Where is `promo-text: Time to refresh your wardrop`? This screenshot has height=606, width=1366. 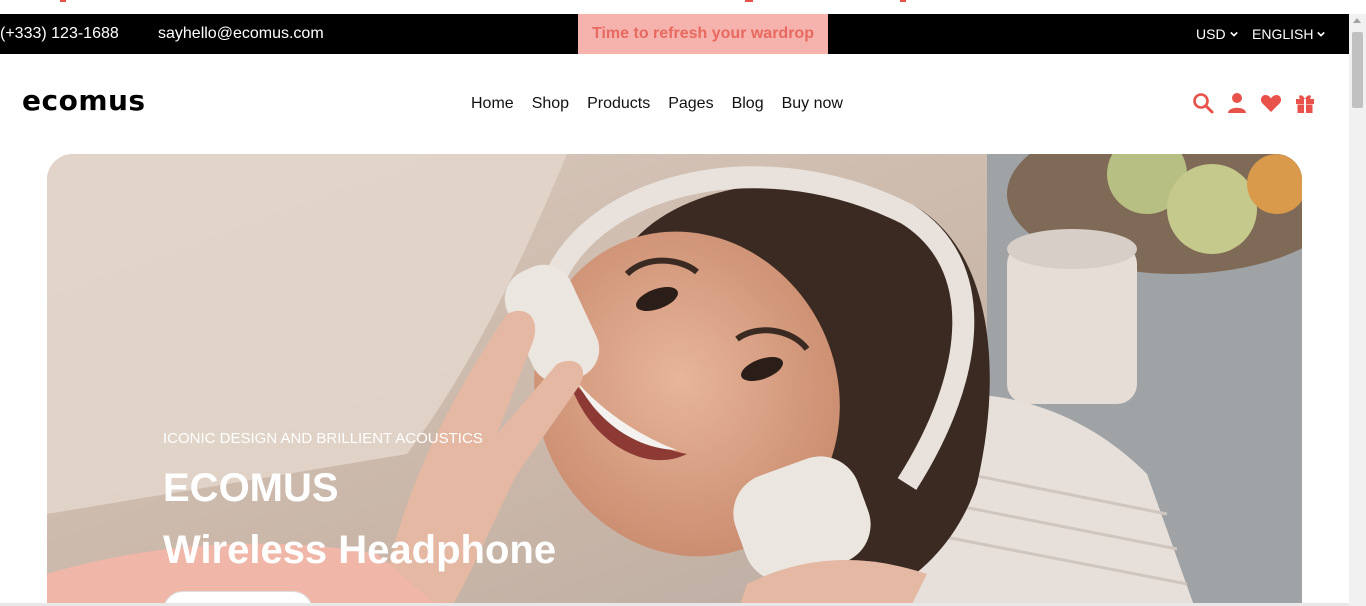
promo-text: Time to refresh your wardrop is located at coordinates (703, 33).